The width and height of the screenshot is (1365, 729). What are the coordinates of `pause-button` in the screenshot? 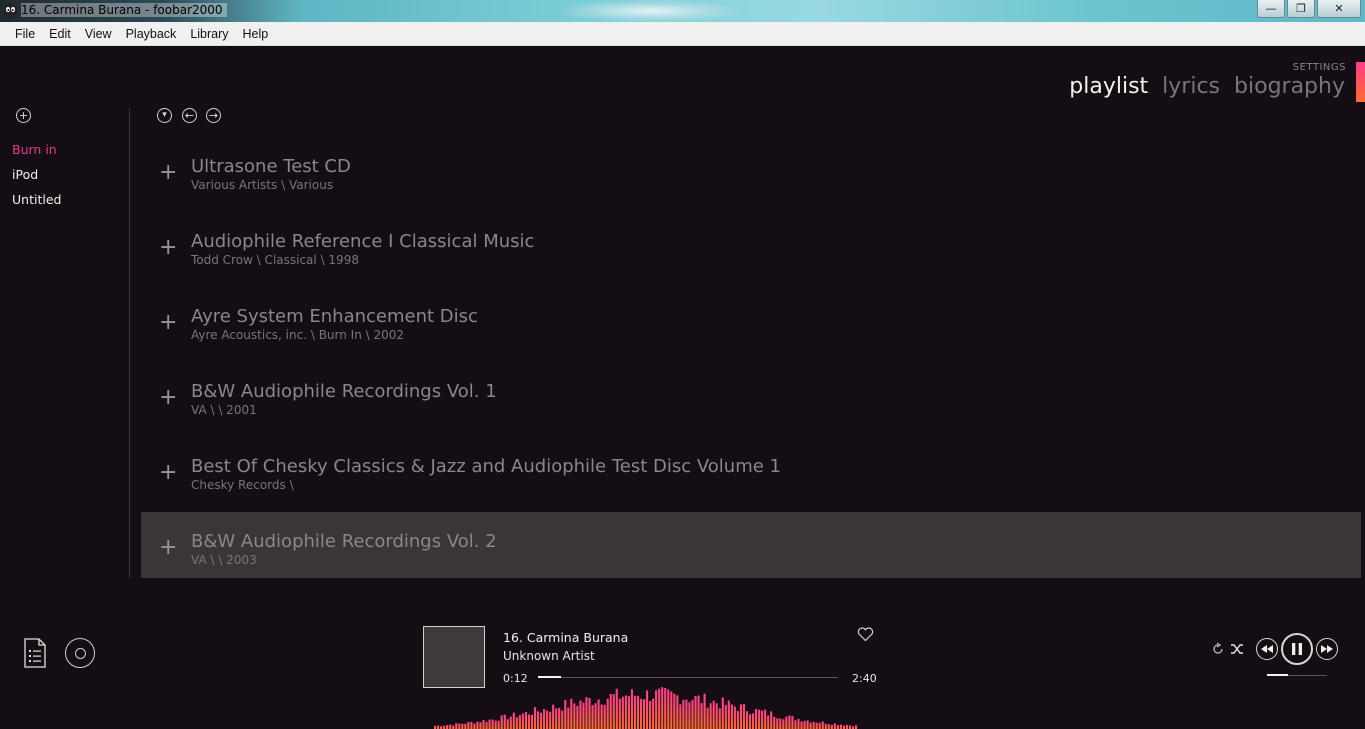 It's located at (1297, 649).